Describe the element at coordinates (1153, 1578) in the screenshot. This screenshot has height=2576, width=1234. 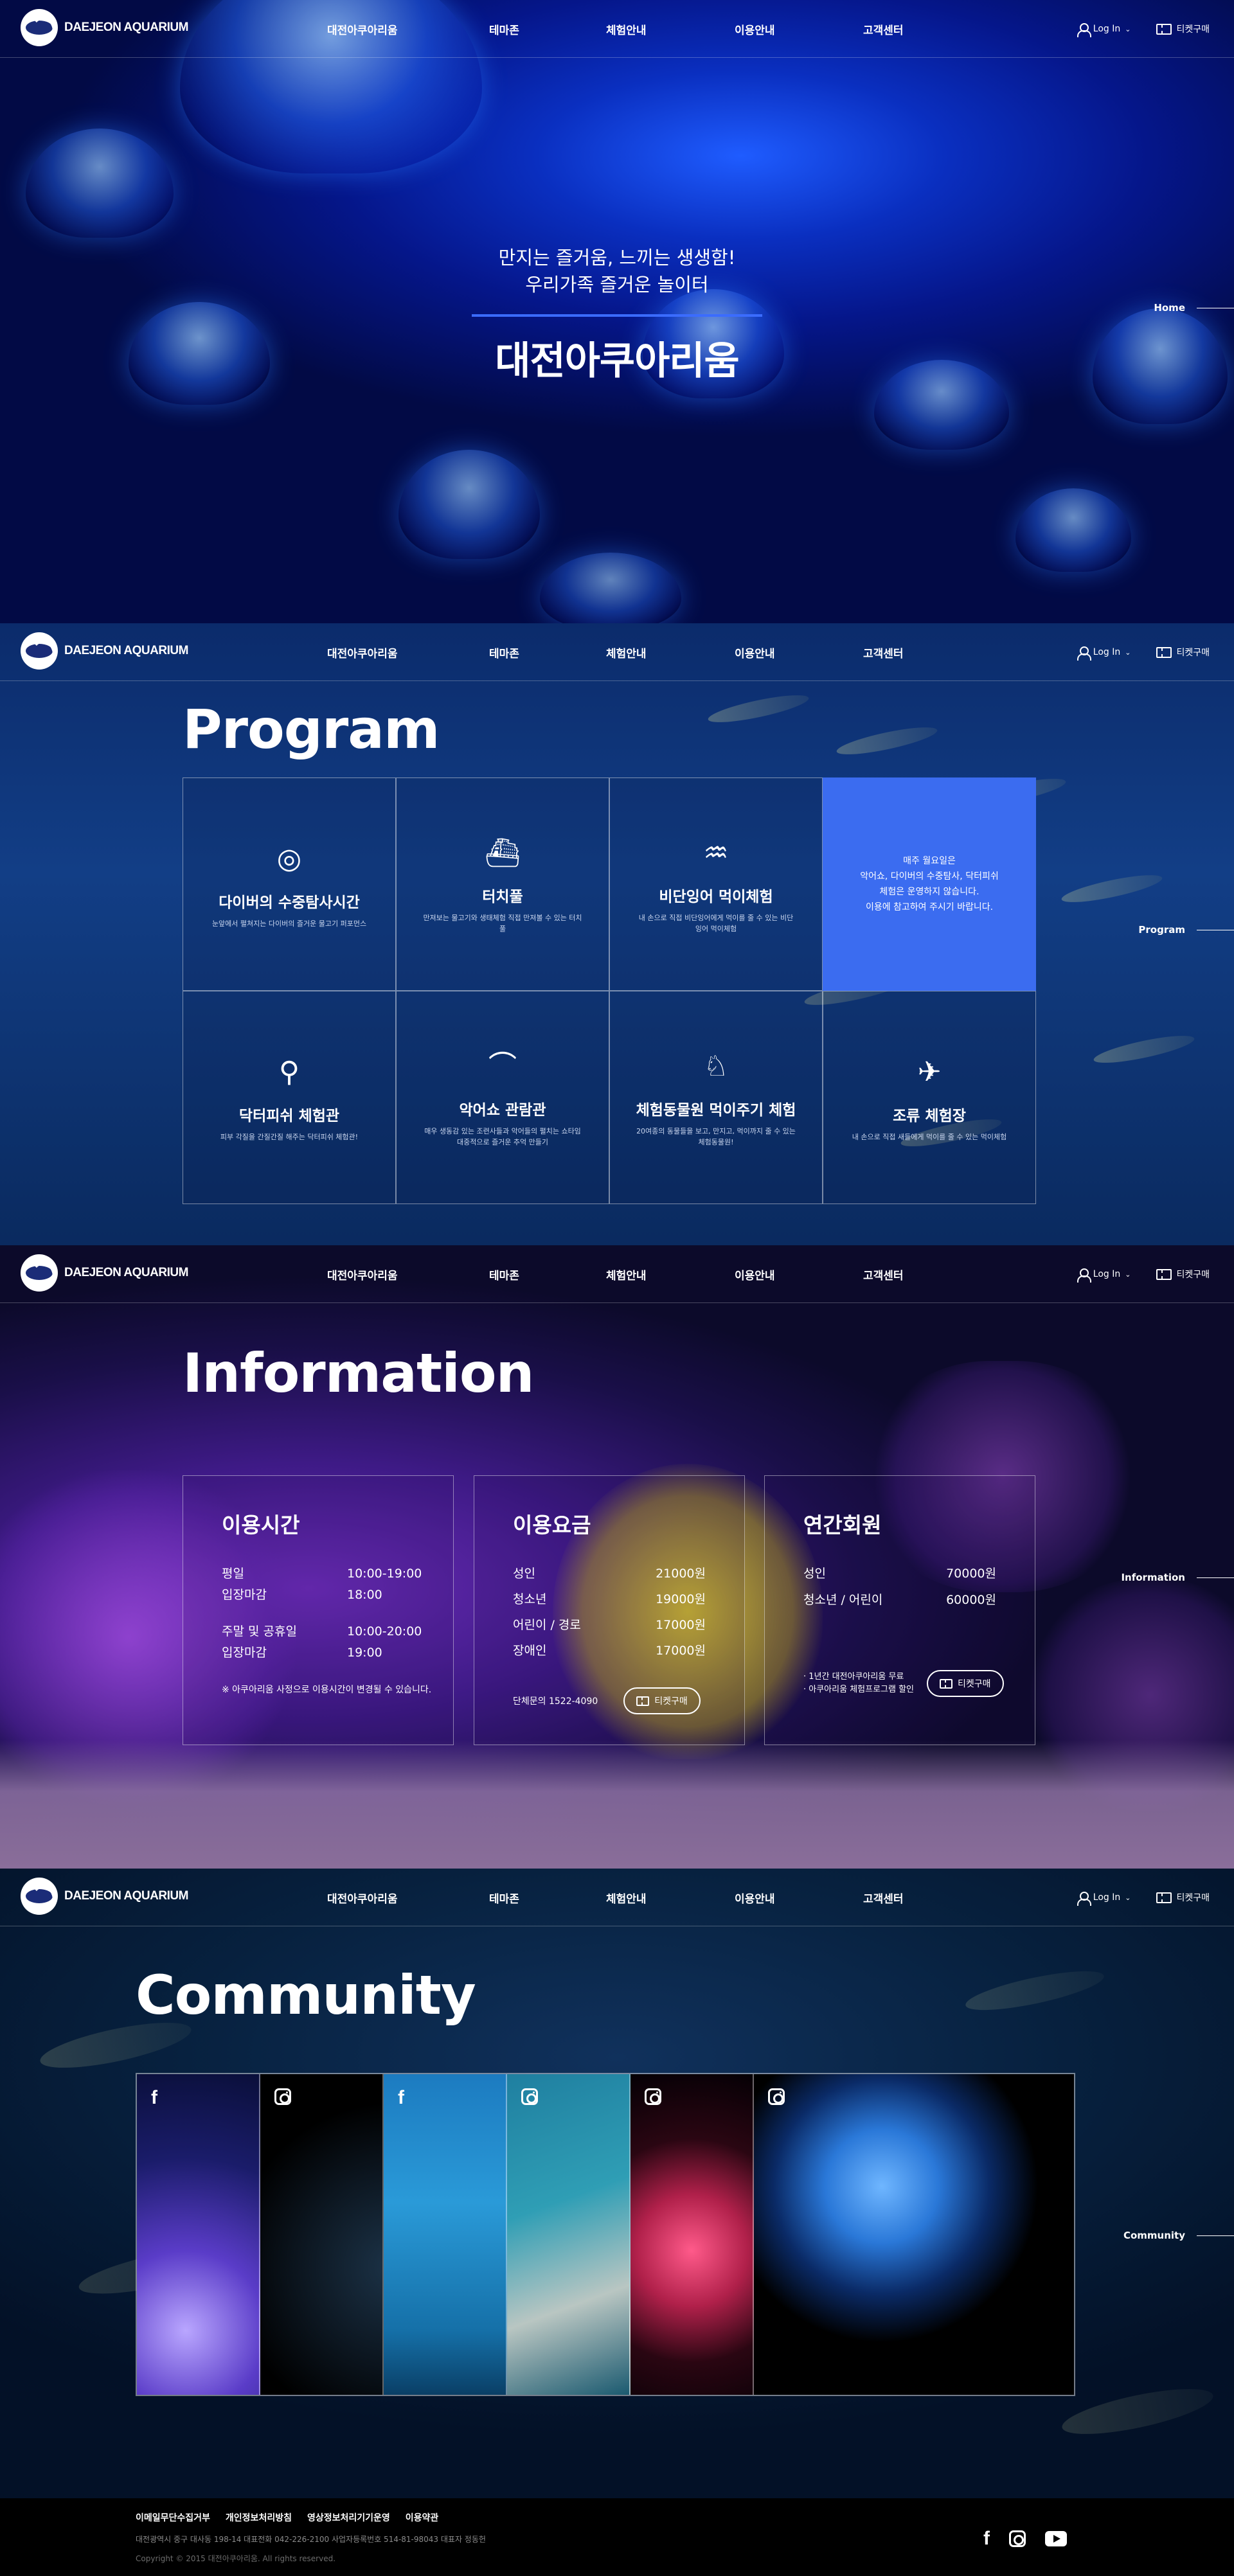
I see `section-indicator-label: Information` at that location.